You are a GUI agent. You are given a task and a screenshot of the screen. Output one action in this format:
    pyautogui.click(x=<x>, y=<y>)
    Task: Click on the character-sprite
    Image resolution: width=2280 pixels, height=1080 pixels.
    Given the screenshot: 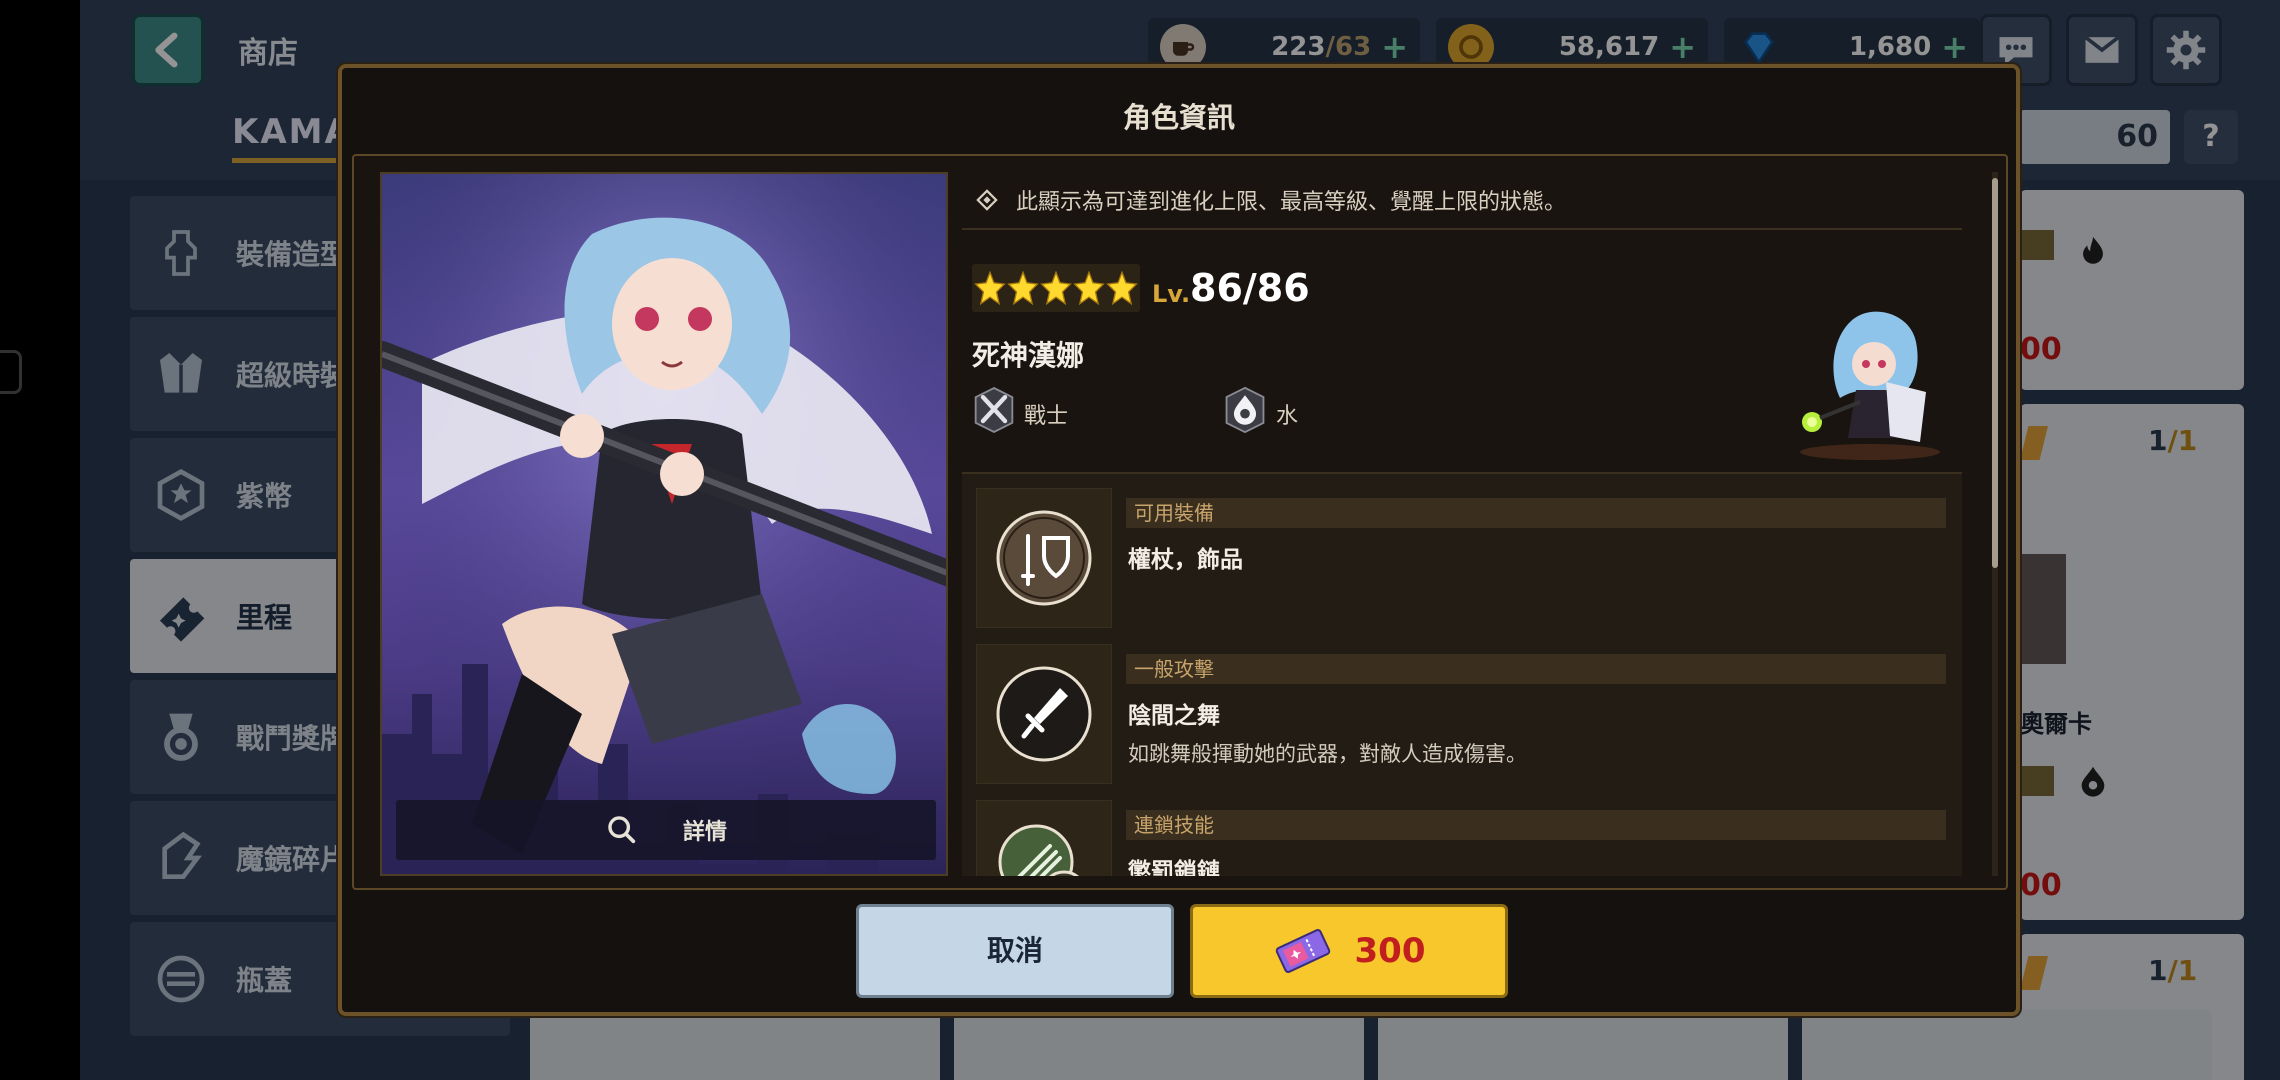 What is the action you would take?
    pyautogui.click(x=1870, y=385)
    